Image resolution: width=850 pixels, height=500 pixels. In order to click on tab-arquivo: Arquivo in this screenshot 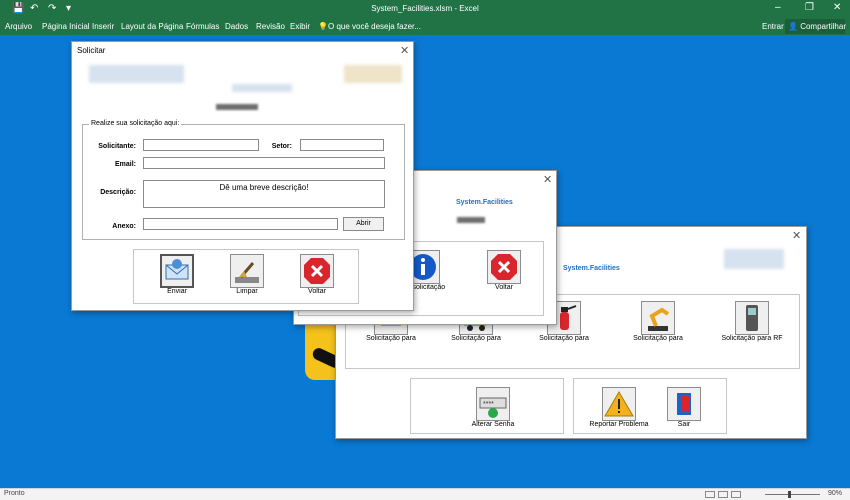, I will do `click(18, 26)`.